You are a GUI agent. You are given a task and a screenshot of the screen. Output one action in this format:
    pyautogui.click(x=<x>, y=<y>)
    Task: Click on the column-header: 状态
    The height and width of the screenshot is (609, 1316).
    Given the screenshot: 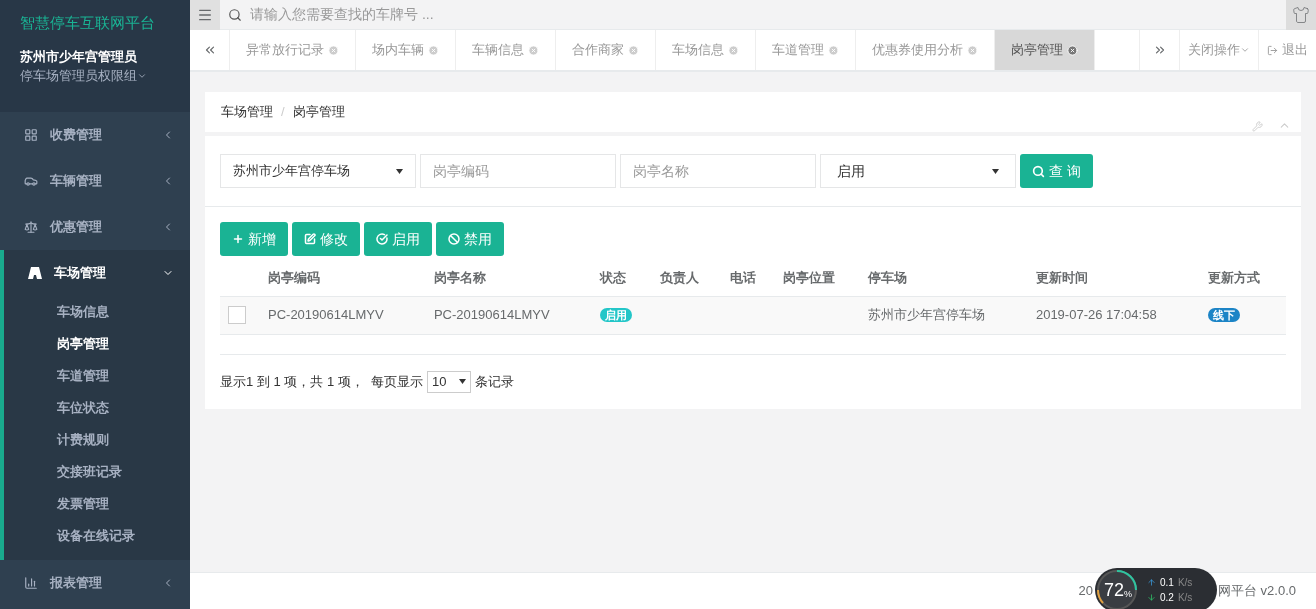 What is the action you would take?
    pyautogui.click(x=622, y=278)
    